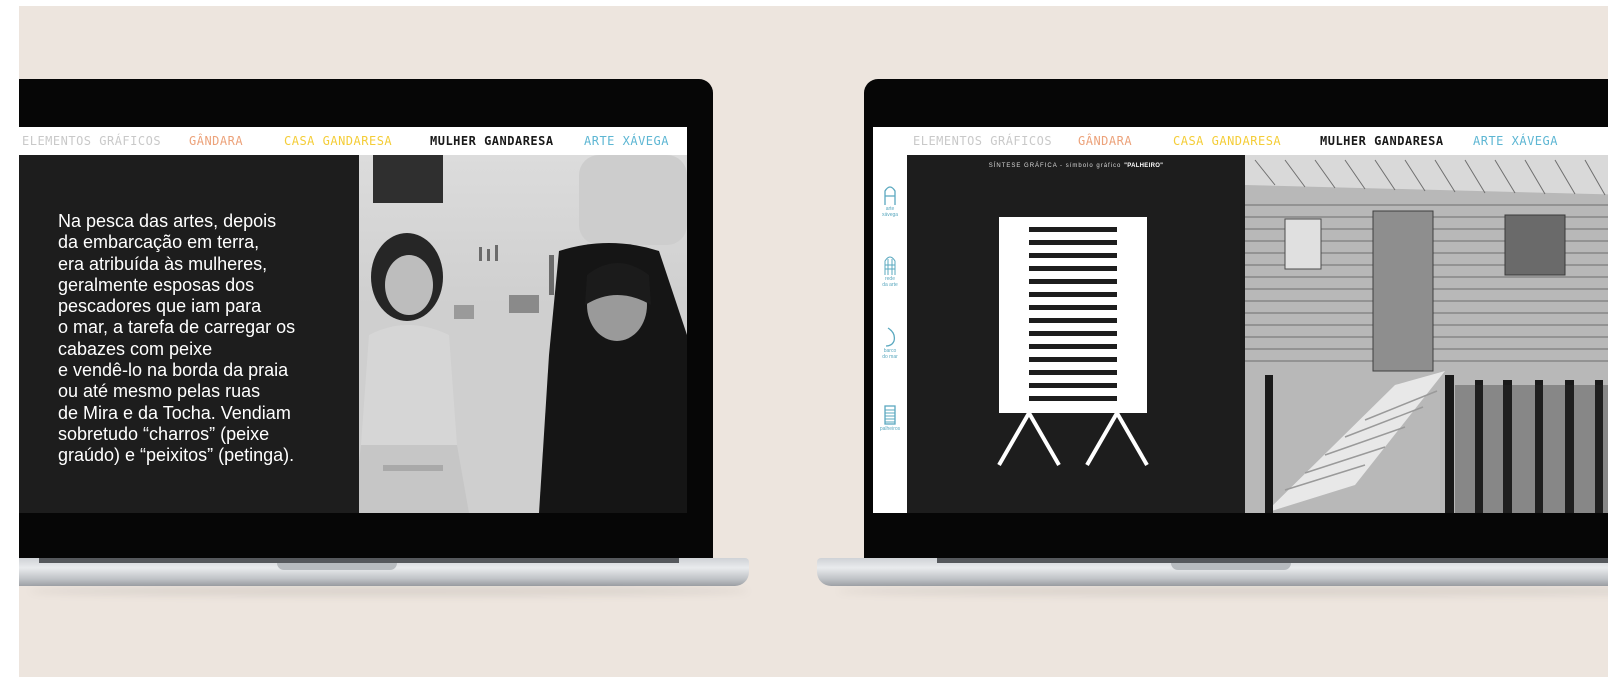  Describe the element at coordinates (1073, 341) in the screenshot. I see `palheiro-symbol-icon` at that location.